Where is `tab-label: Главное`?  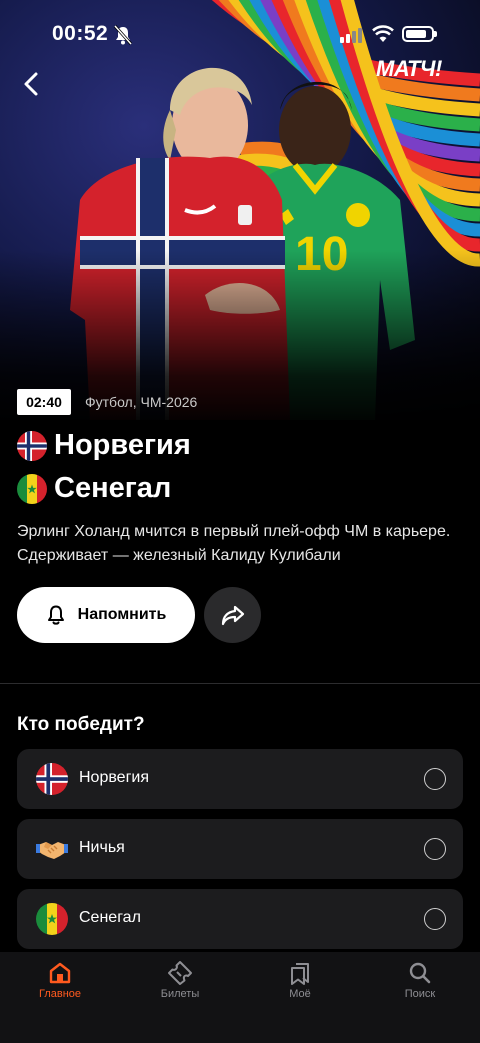 tab-label: Главное is located at coordinates (60, 994).